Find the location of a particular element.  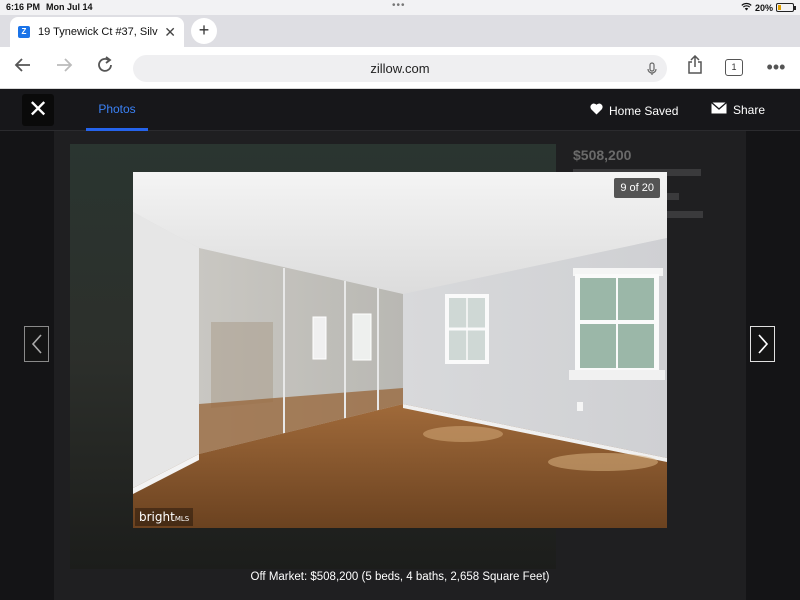

dimmed-listing-price: $508,200 is located at coordinates (602, 155).